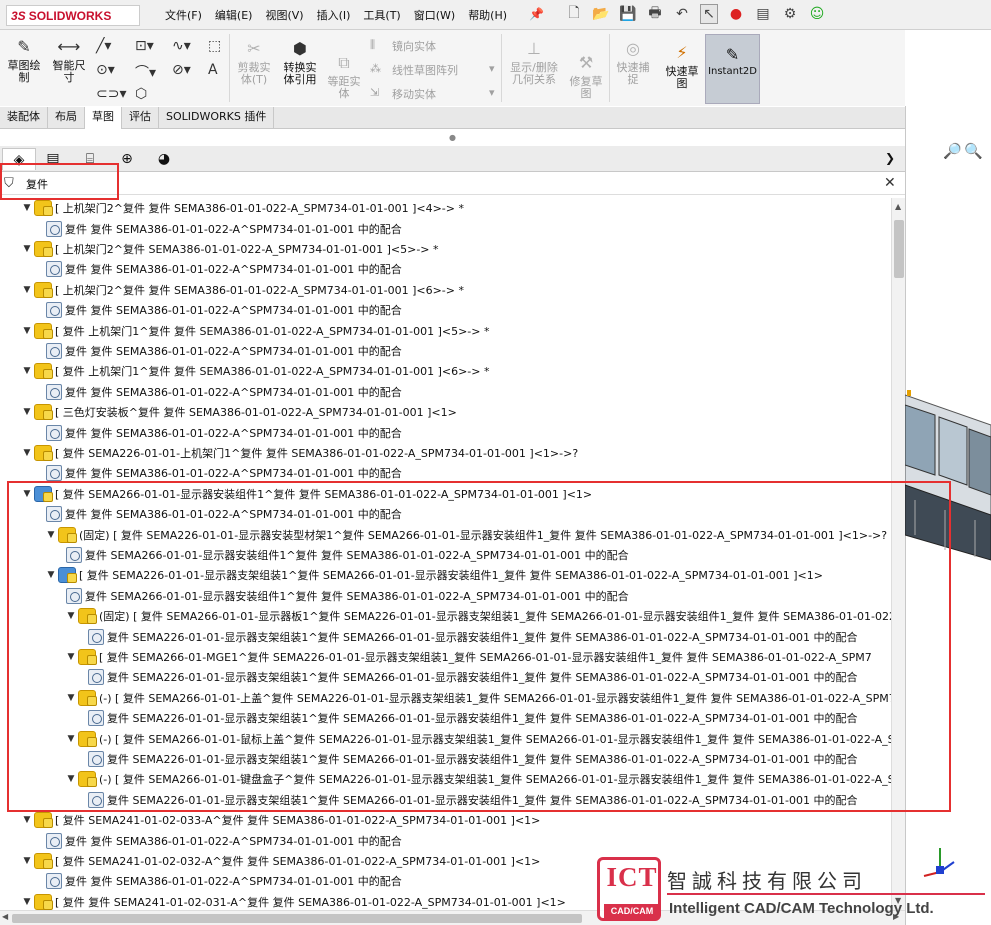  What do you see at coordinates (181, 70) in the screenshot?
I see `ellipse-icon: ⊘▾` at bounding box center [181, 70].